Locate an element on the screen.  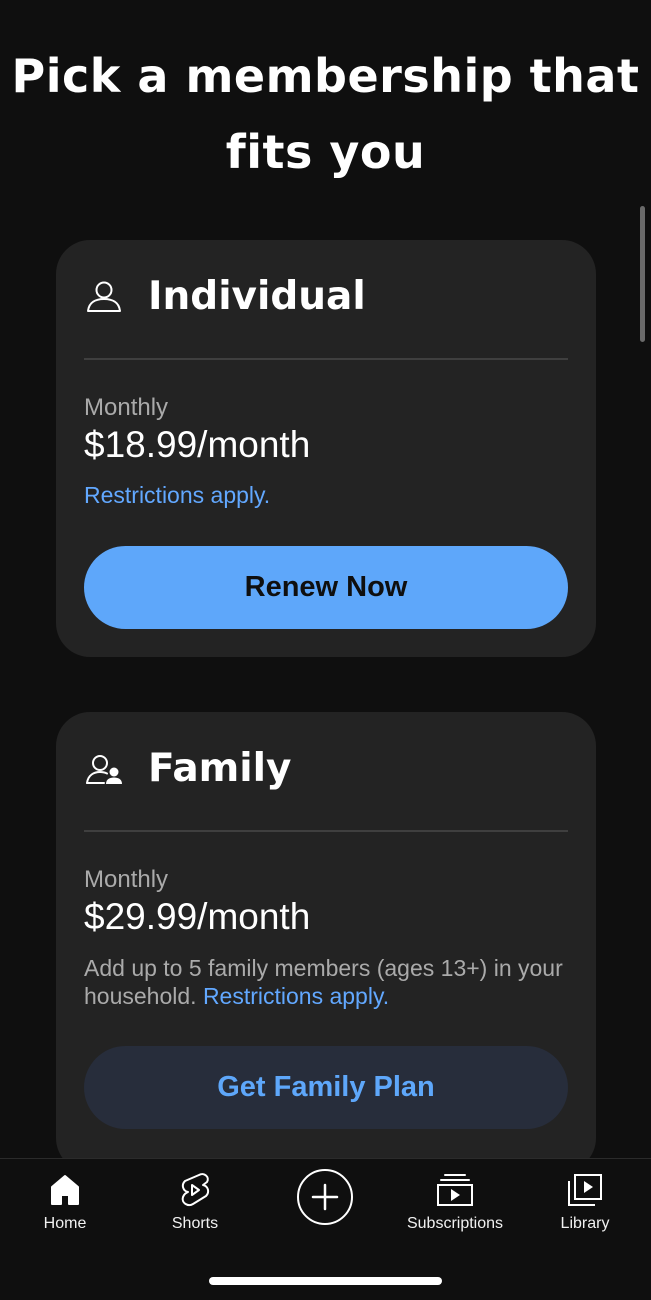
create-button is located at coordinates (325, 1197).